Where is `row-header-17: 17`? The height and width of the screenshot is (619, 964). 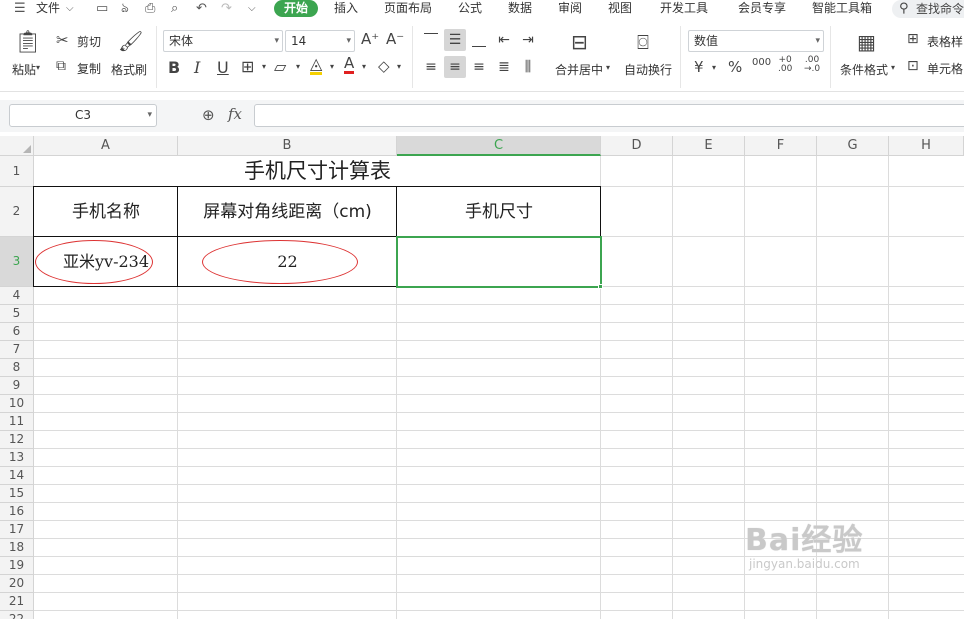 row-header-17: 17 is located at coordinates (17, 530).